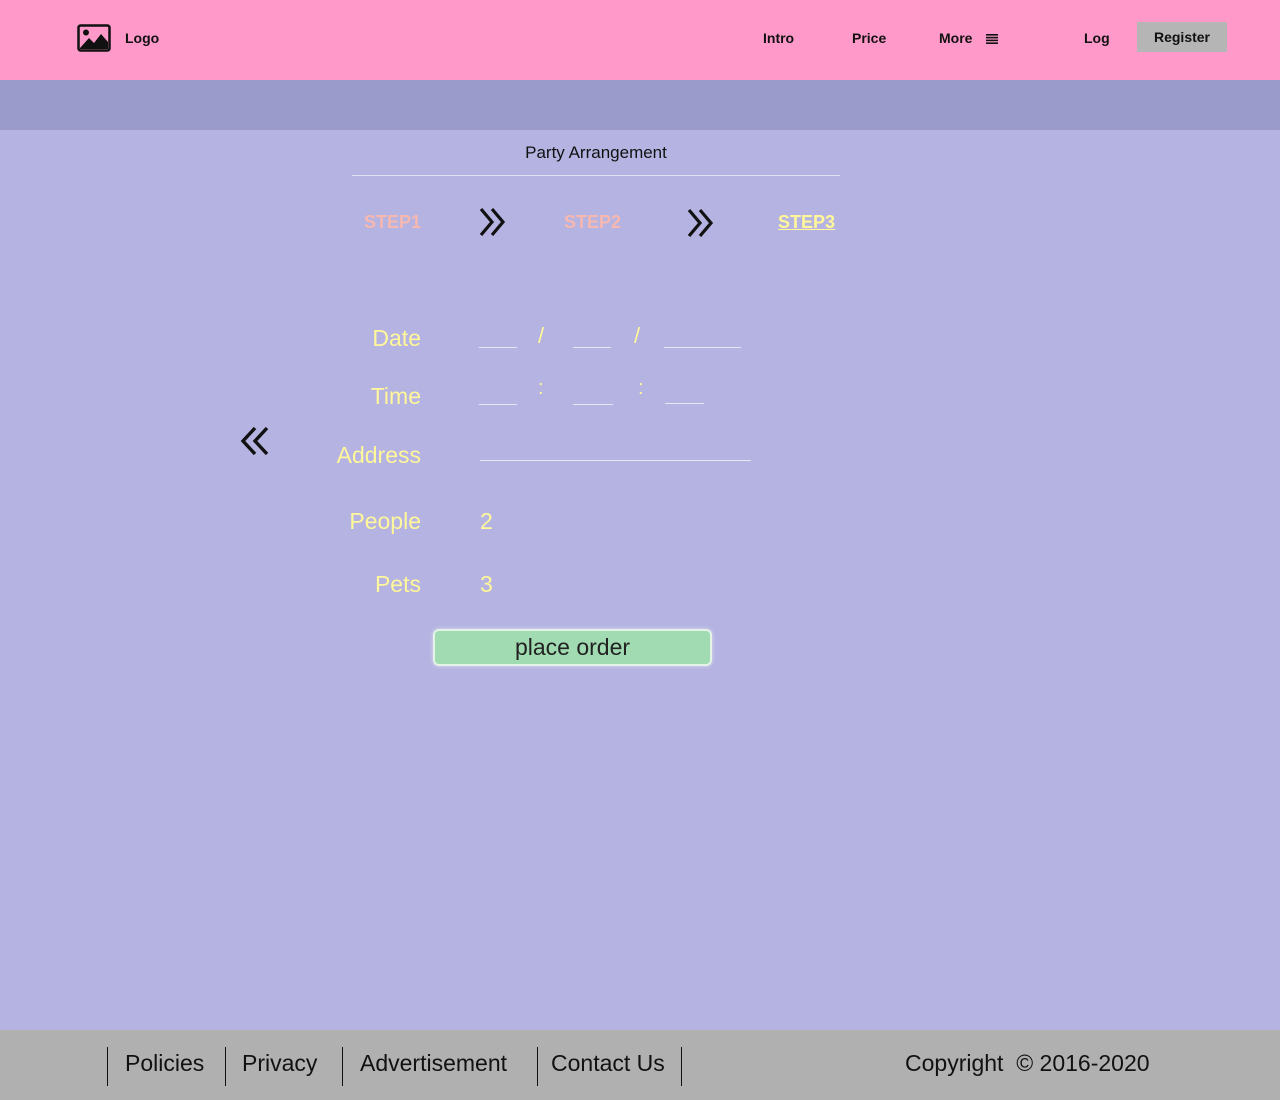  Describe the element at coordinates (640, 105) in the screenshot. I see `sub-header-band` at that location.